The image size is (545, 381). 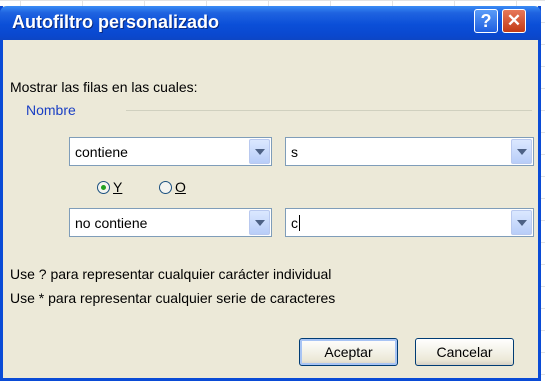 I want to click on close-button: ✕, so click(x=514, y=21).